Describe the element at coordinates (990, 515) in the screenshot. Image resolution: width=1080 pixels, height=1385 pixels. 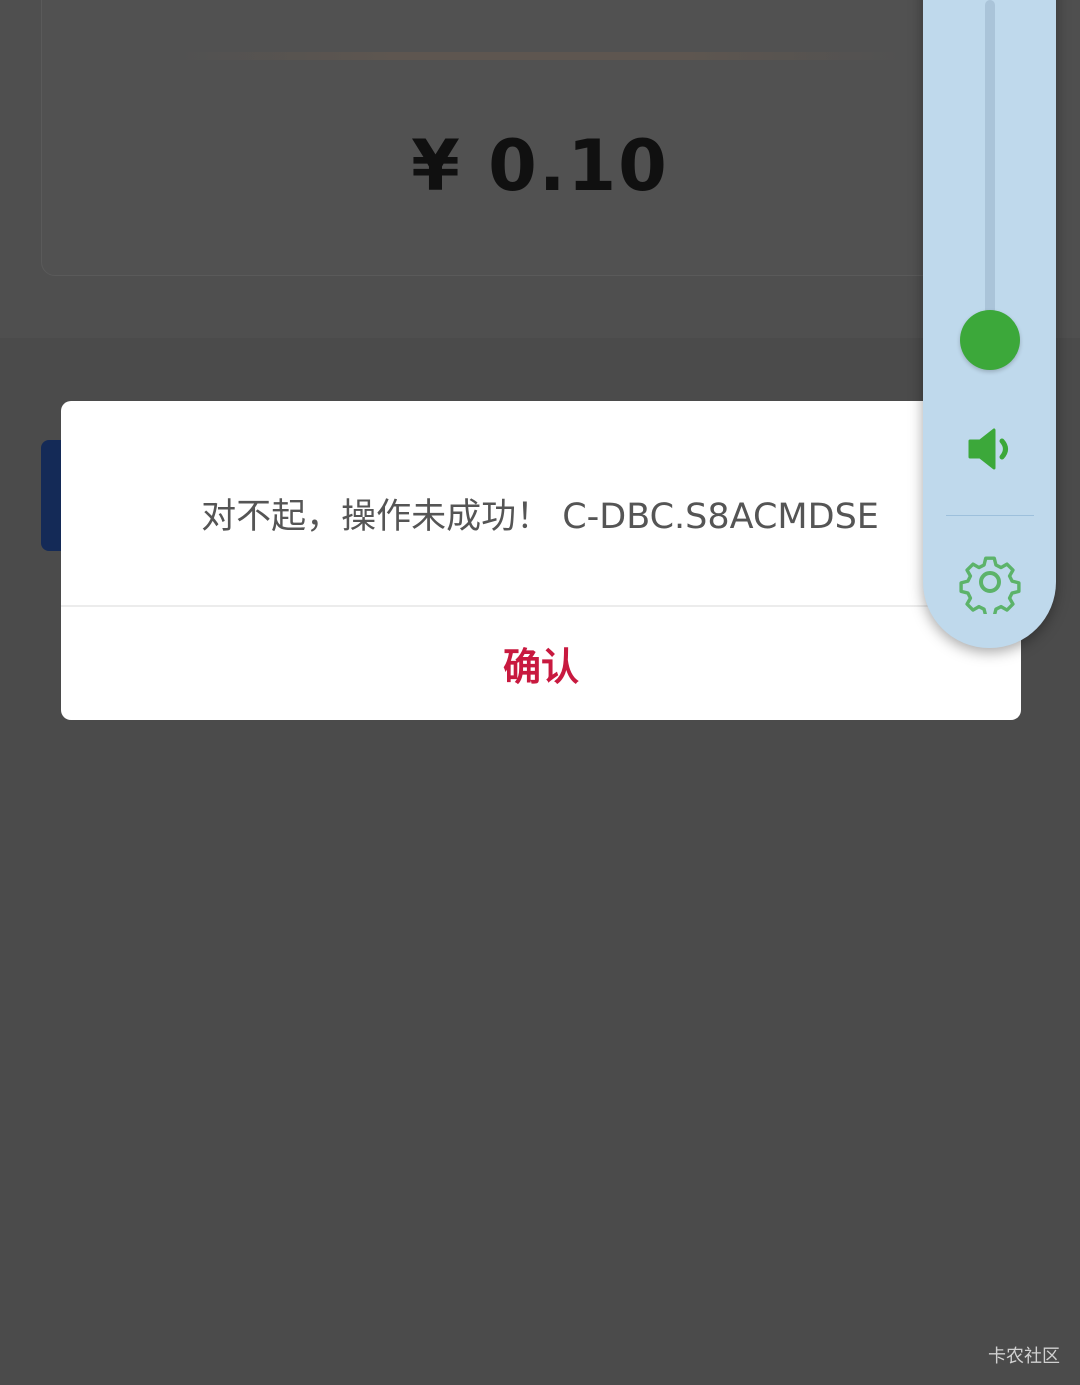
I see `panel-separator` at that location.